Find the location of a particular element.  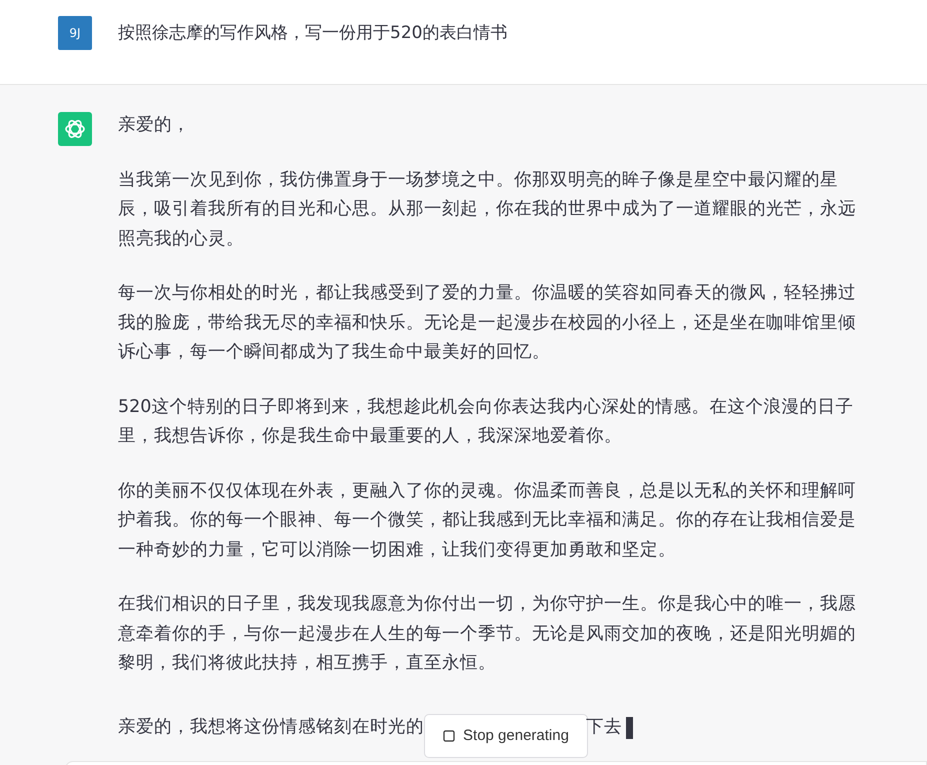

message-paragraph: 下去 is located at coordinates (604, 727).